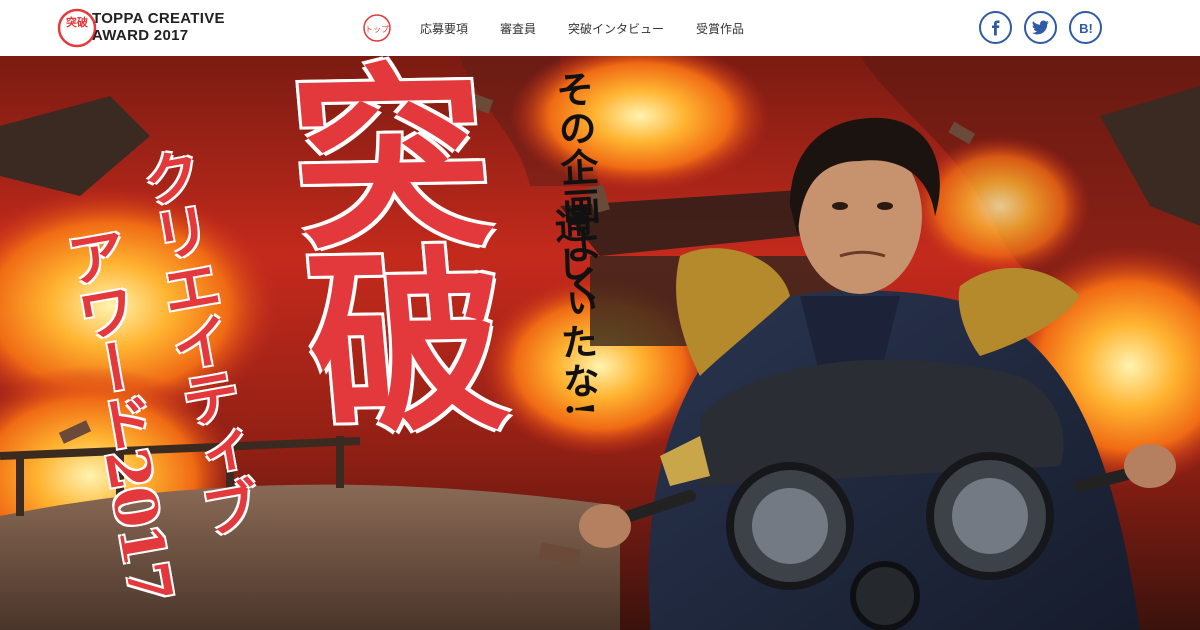  What do you see at coordinates (605, 526) in the screenshot?
I see `glove-left` at bounding box center [605, 526].